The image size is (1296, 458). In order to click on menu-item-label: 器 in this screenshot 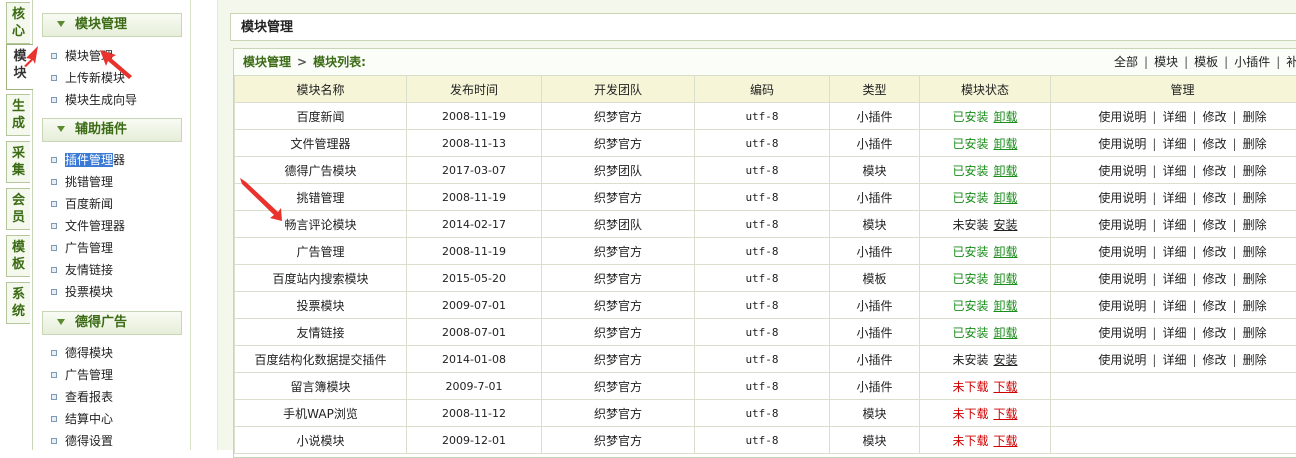, I will do `click(119, 160)`.